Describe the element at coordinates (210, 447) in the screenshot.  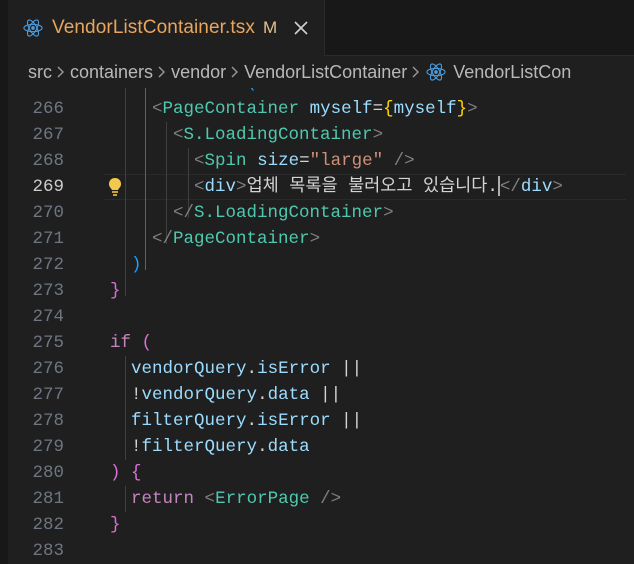
I see `code-line: !filterQuery.data` at that location.